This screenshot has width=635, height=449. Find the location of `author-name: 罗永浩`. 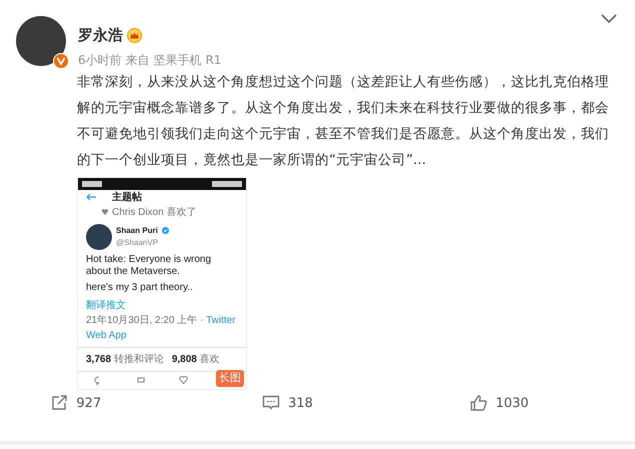

author-name: 罗永浩 is located at coordinates (100, 35).